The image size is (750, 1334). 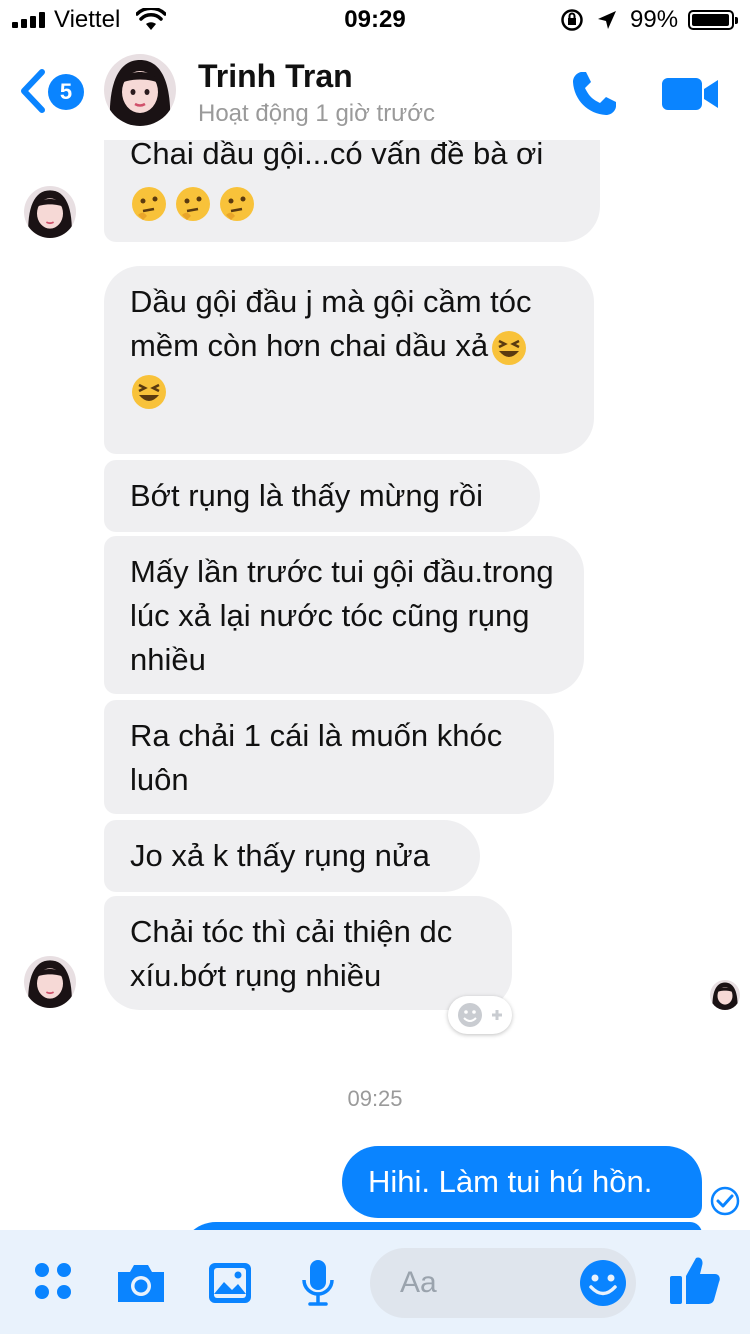 I want to click on phone-icon, so click(x=594, y=93).